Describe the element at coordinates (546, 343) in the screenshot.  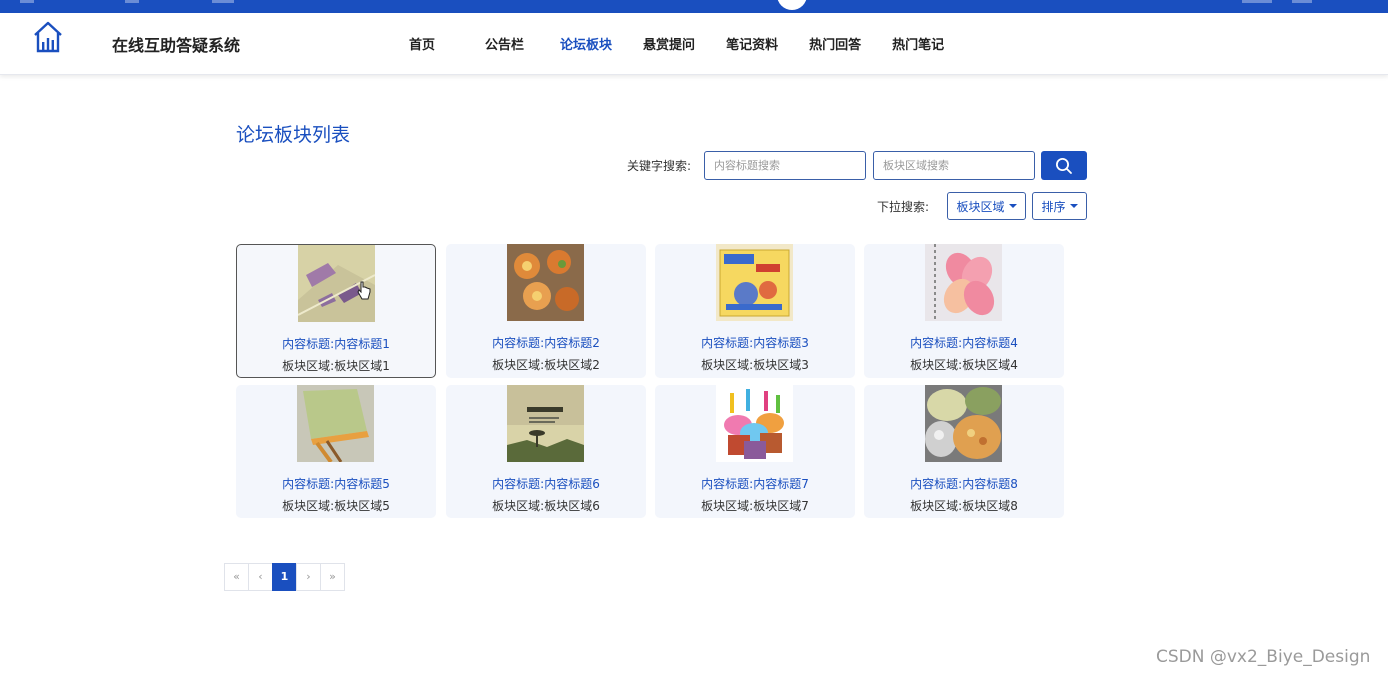
I see `card-title: 内容标题:内容标题2` at that location.